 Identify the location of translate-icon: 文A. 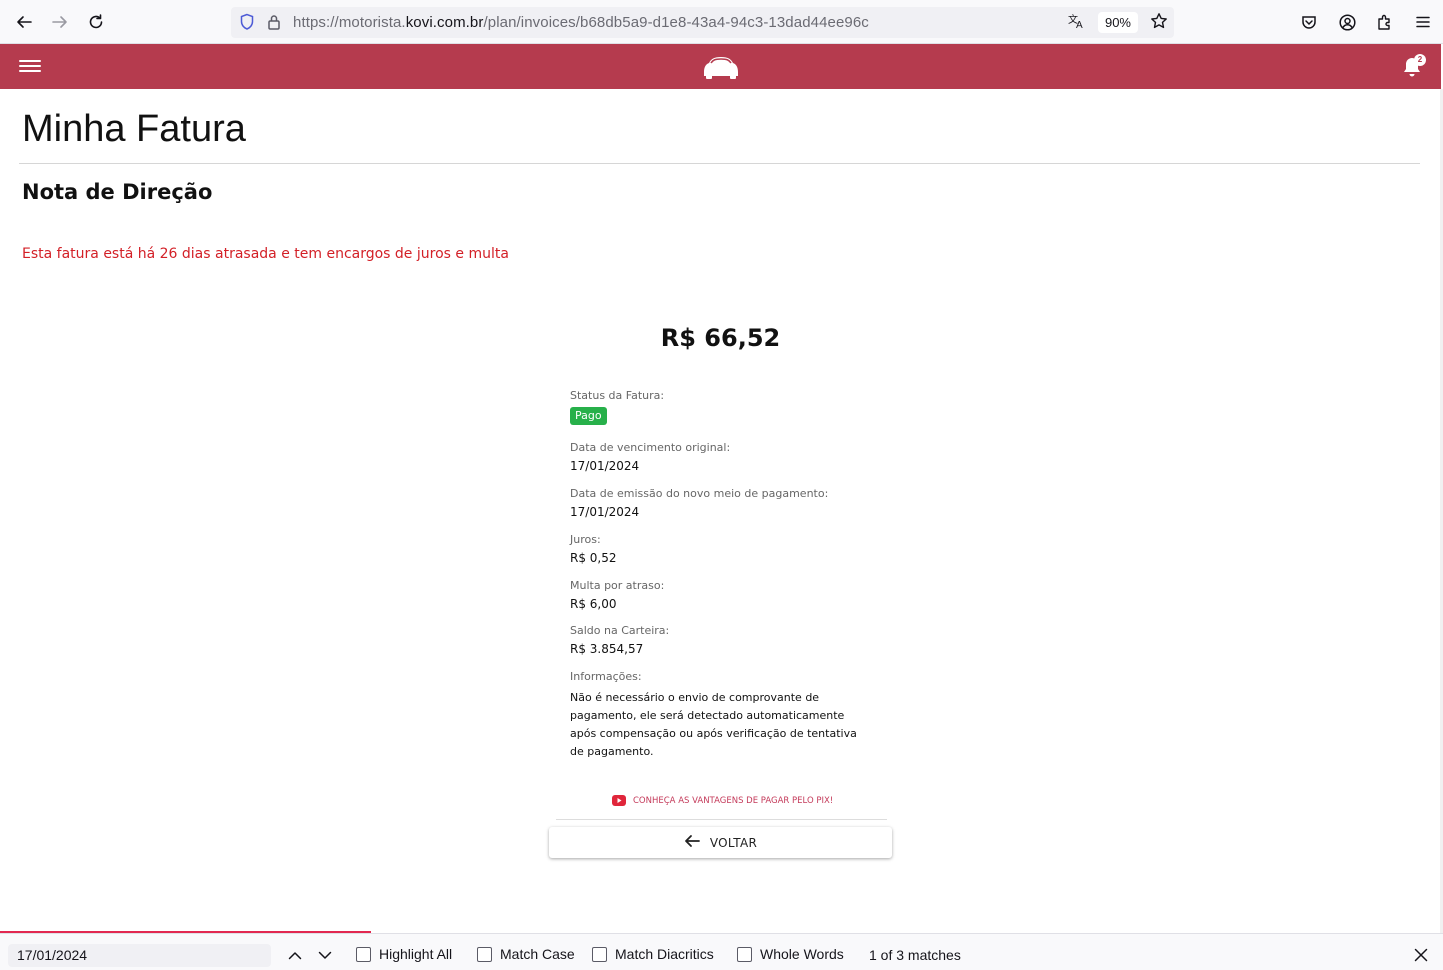
(1077, 23).